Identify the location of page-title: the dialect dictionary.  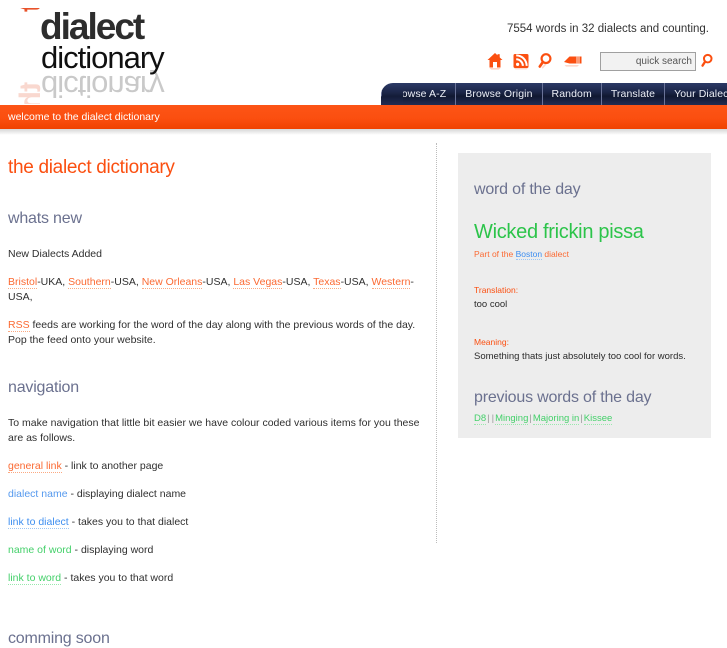
(91, 167).